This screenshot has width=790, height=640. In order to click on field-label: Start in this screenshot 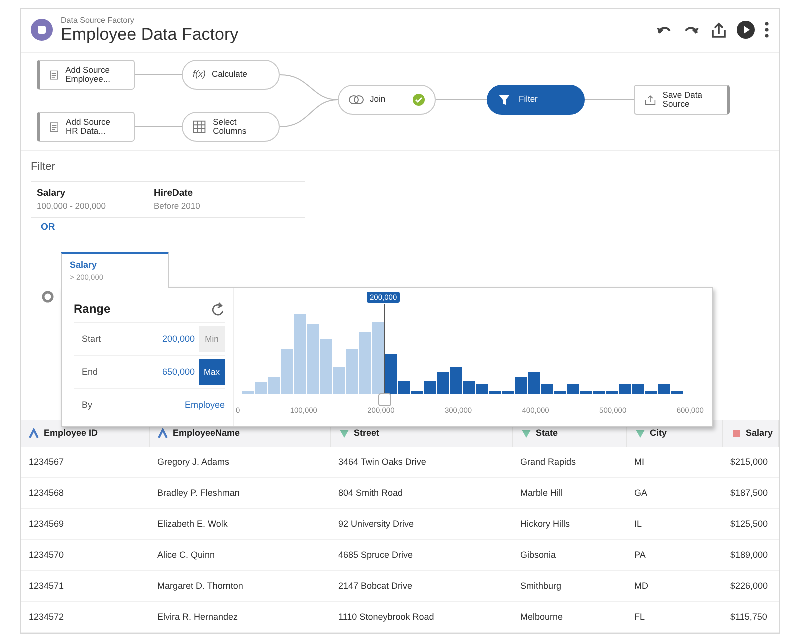, I will do `click(92, 339)`.